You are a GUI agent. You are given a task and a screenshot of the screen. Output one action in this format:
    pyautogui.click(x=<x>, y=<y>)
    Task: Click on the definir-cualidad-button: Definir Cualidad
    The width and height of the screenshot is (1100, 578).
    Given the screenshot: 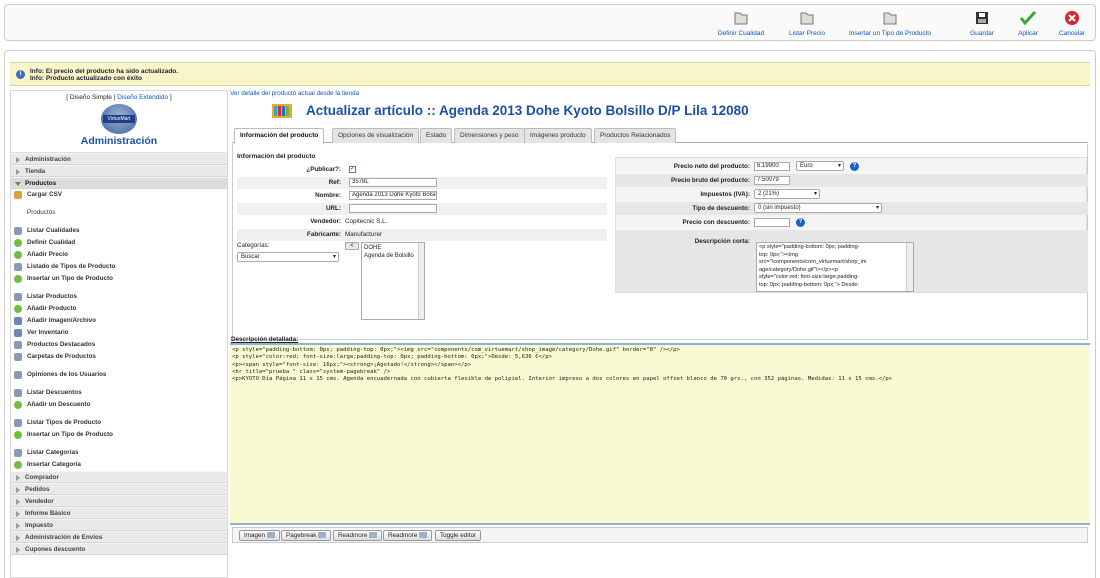 What is the action you would take?
    pyautogui.click(x=741, y=24)
    